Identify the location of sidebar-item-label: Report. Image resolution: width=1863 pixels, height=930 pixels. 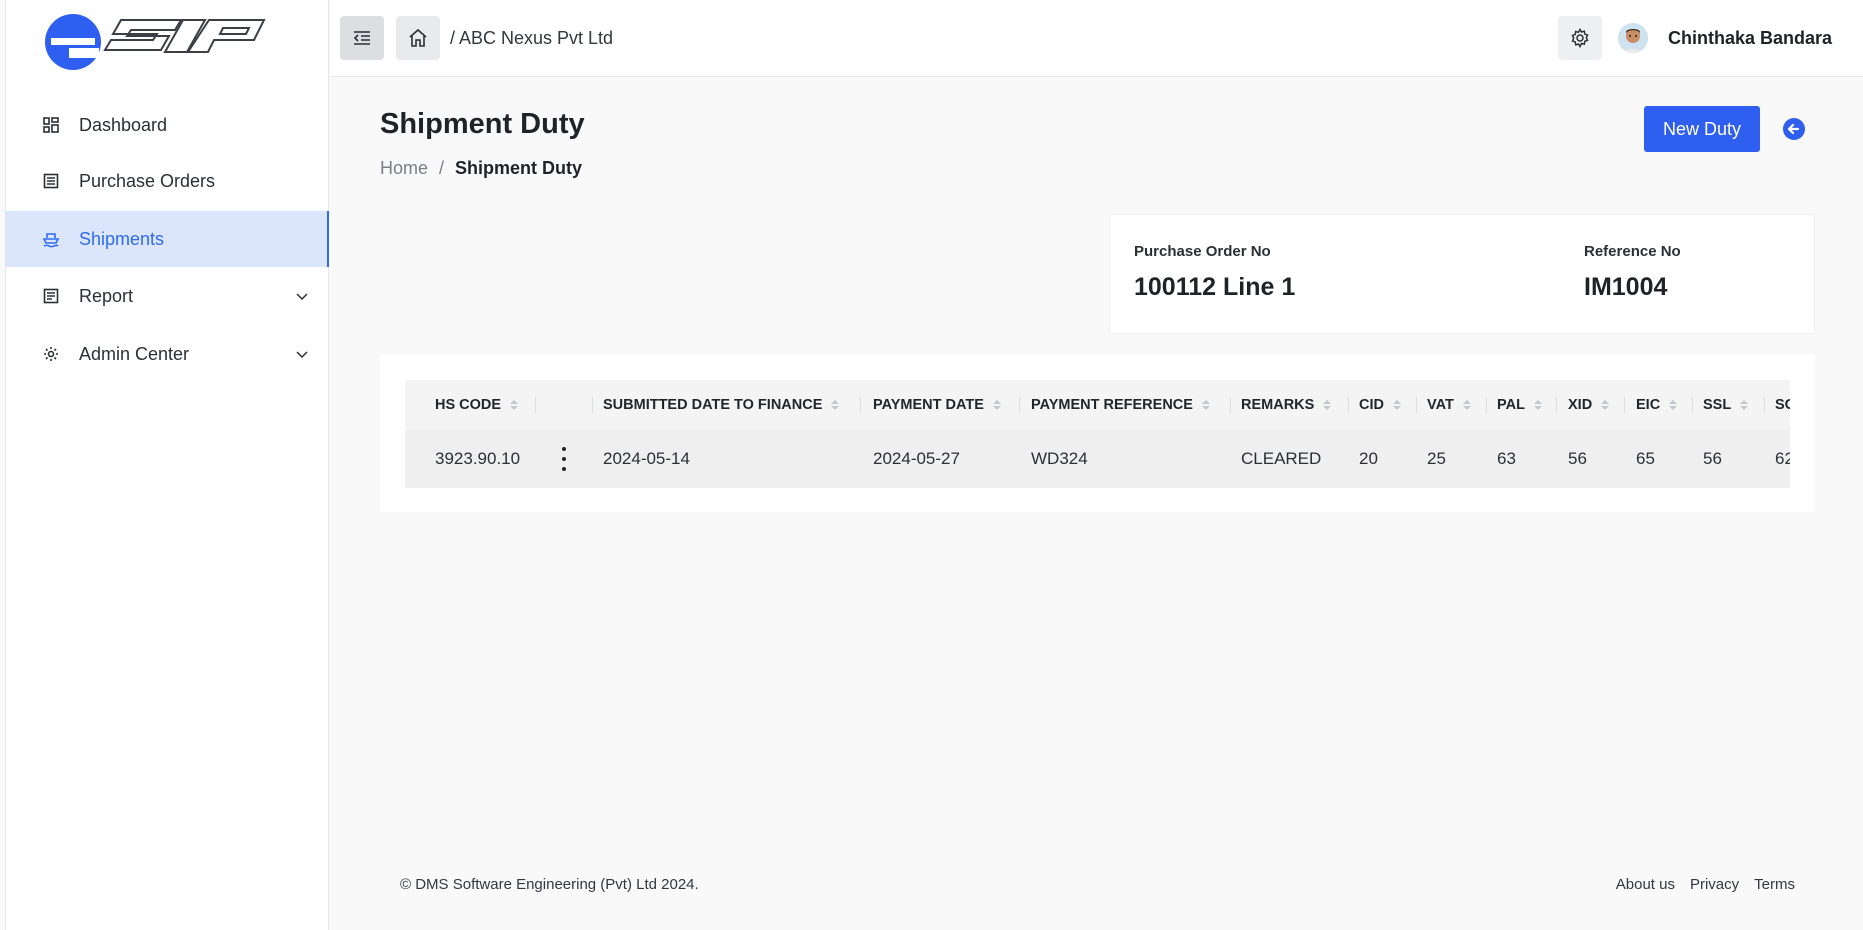
(106, 295).